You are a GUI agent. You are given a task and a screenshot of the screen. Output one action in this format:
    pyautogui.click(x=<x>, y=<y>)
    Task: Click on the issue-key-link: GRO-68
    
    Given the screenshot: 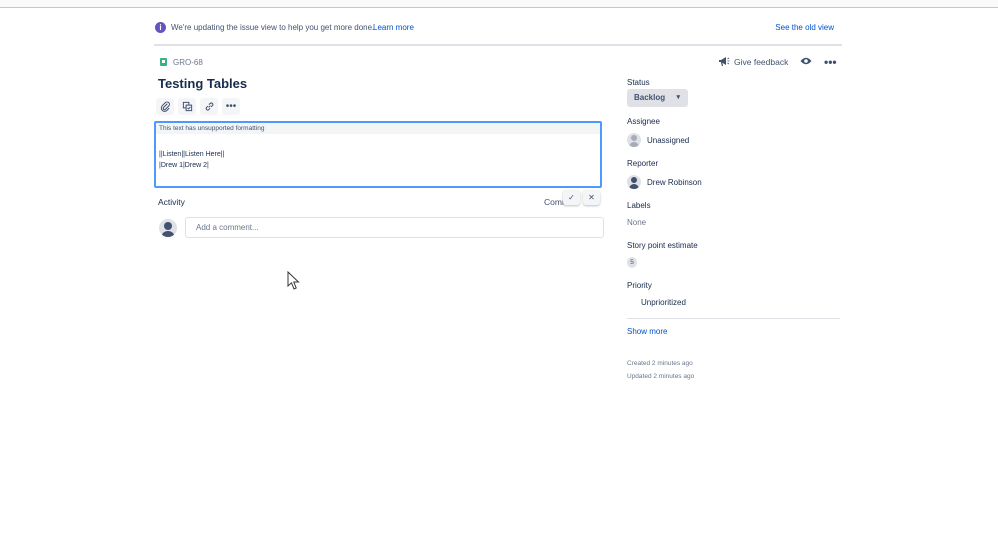 What is the action you would take?
    pyautogui.click(x=188, y=62)
    